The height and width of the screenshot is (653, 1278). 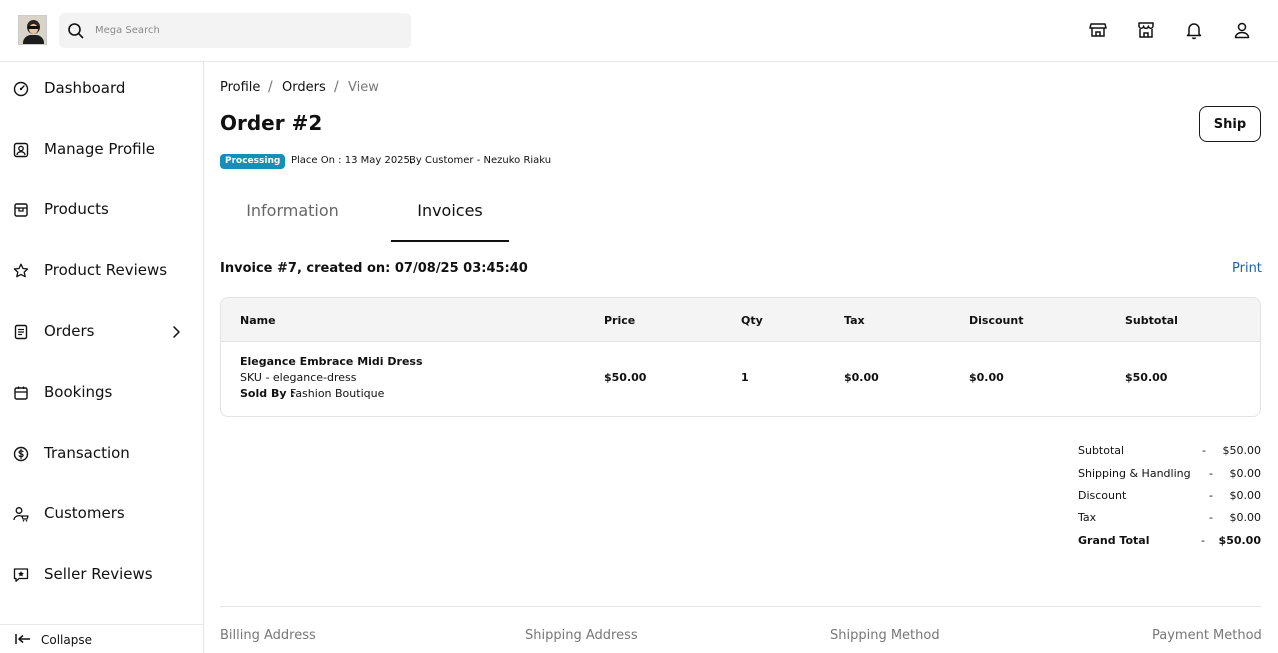 I want to click on sidebar-item-products: Products, so click(x=102, y=210).